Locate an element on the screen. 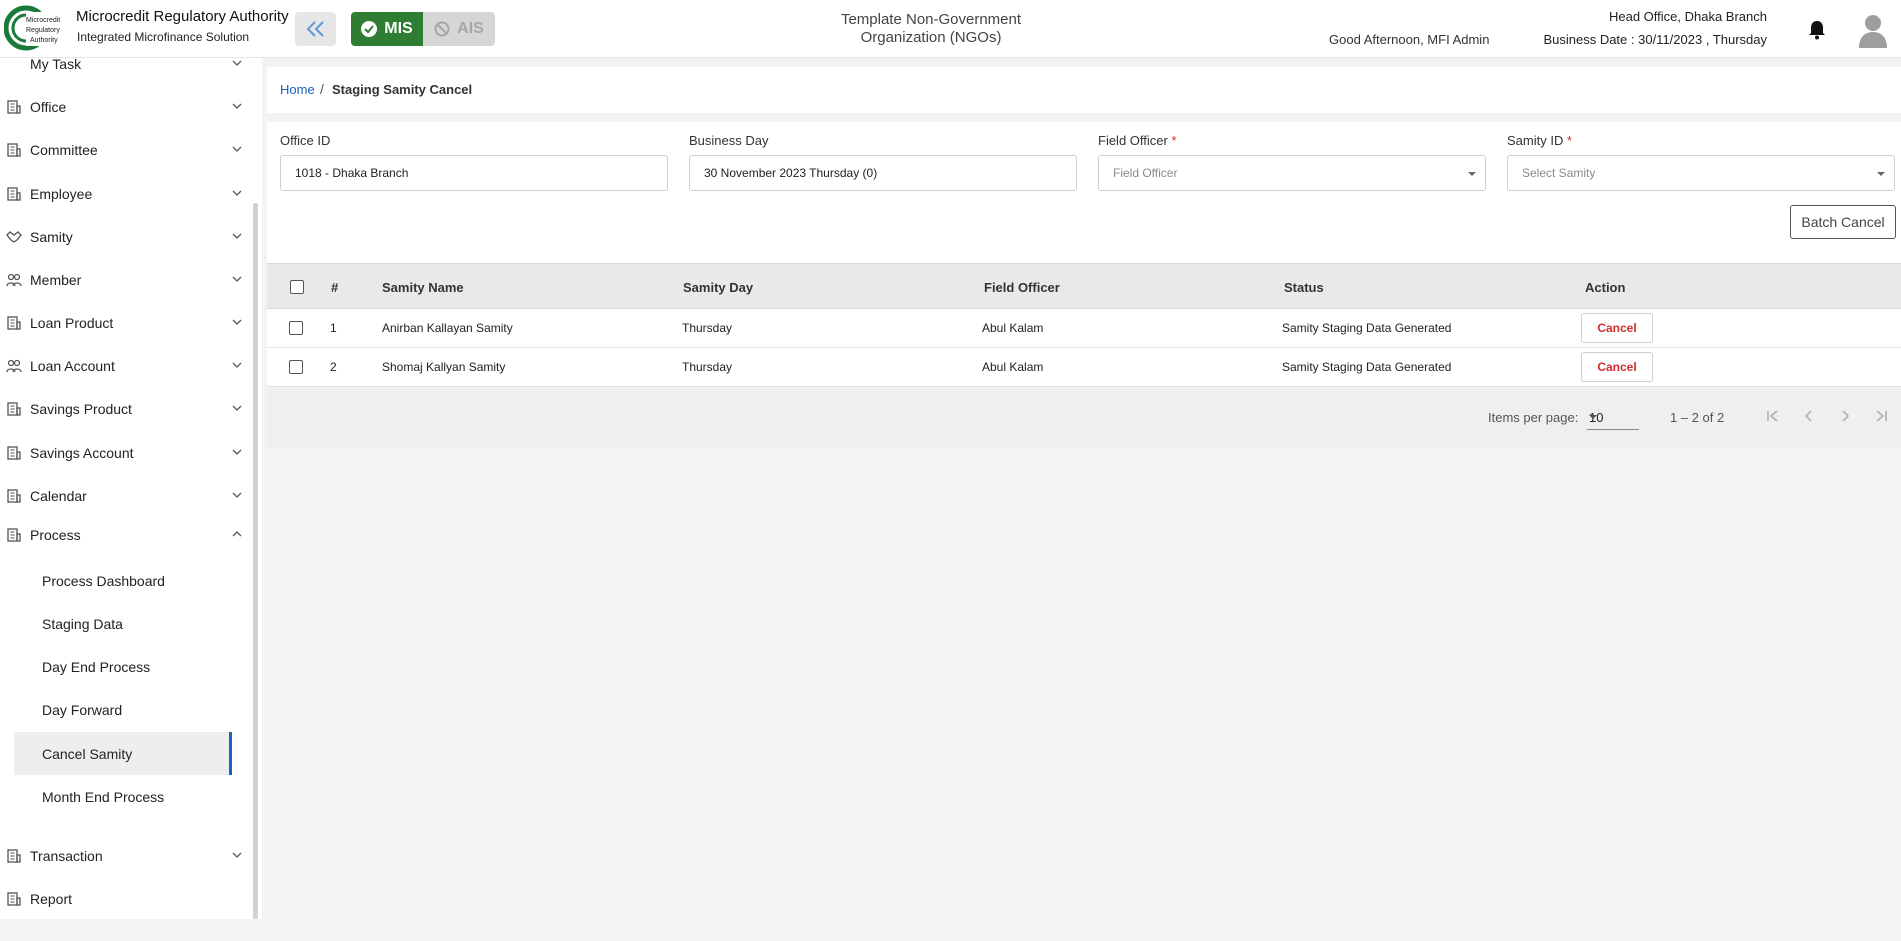 The width and height of the screenshot is (1901, 941). chevron-right-icon is located at coordinates (1846, 416).